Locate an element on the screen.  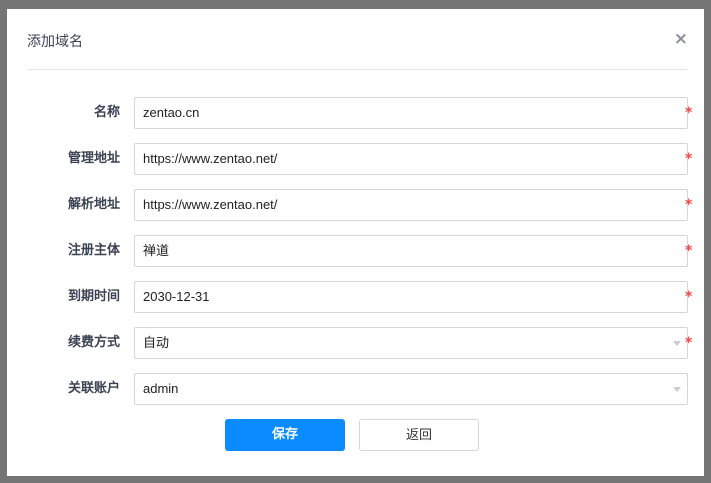
form-row-resolve-url: 解析地址 https://www.zentao.net/ * is located at coordinates (355, 205).